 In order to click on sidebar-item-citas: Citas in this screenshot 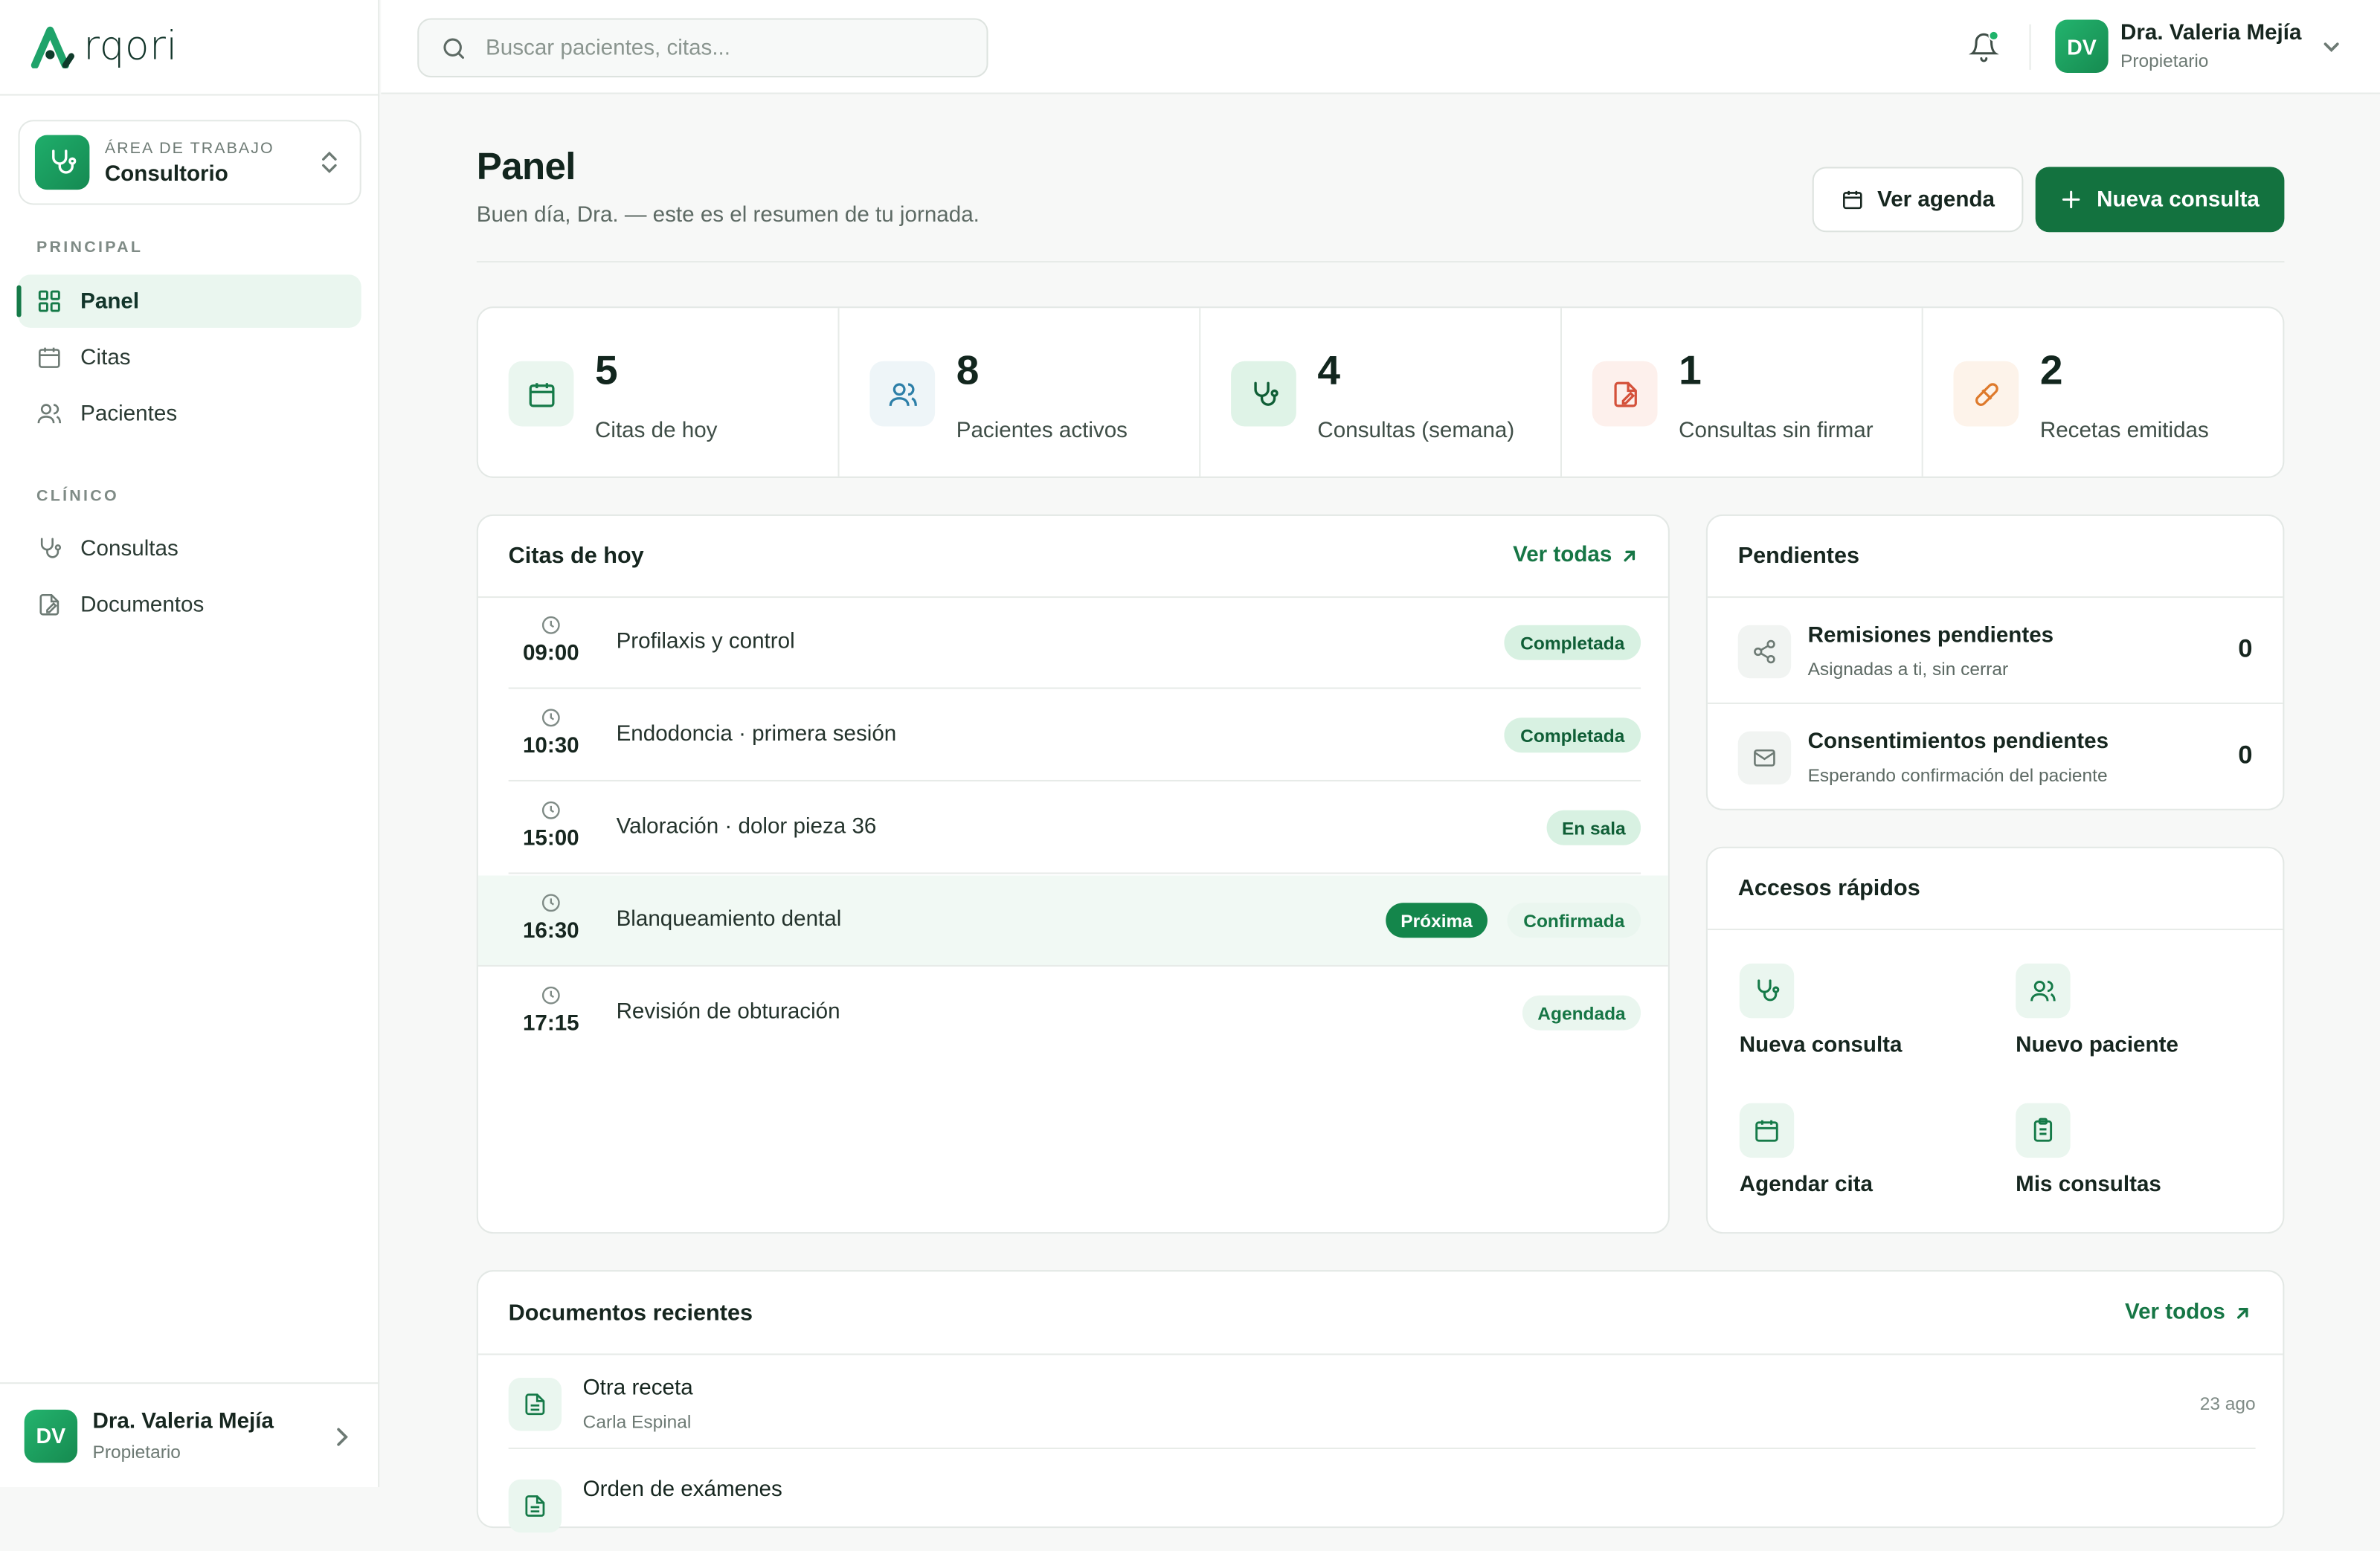, I will do `click(190, 357)`.